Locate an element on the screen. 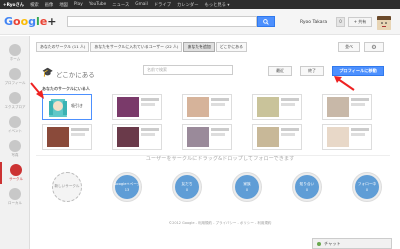 The image size is (400, 249). tab-your-circles: あなたのサークル (11 人) is located at coordinates (63, 47).